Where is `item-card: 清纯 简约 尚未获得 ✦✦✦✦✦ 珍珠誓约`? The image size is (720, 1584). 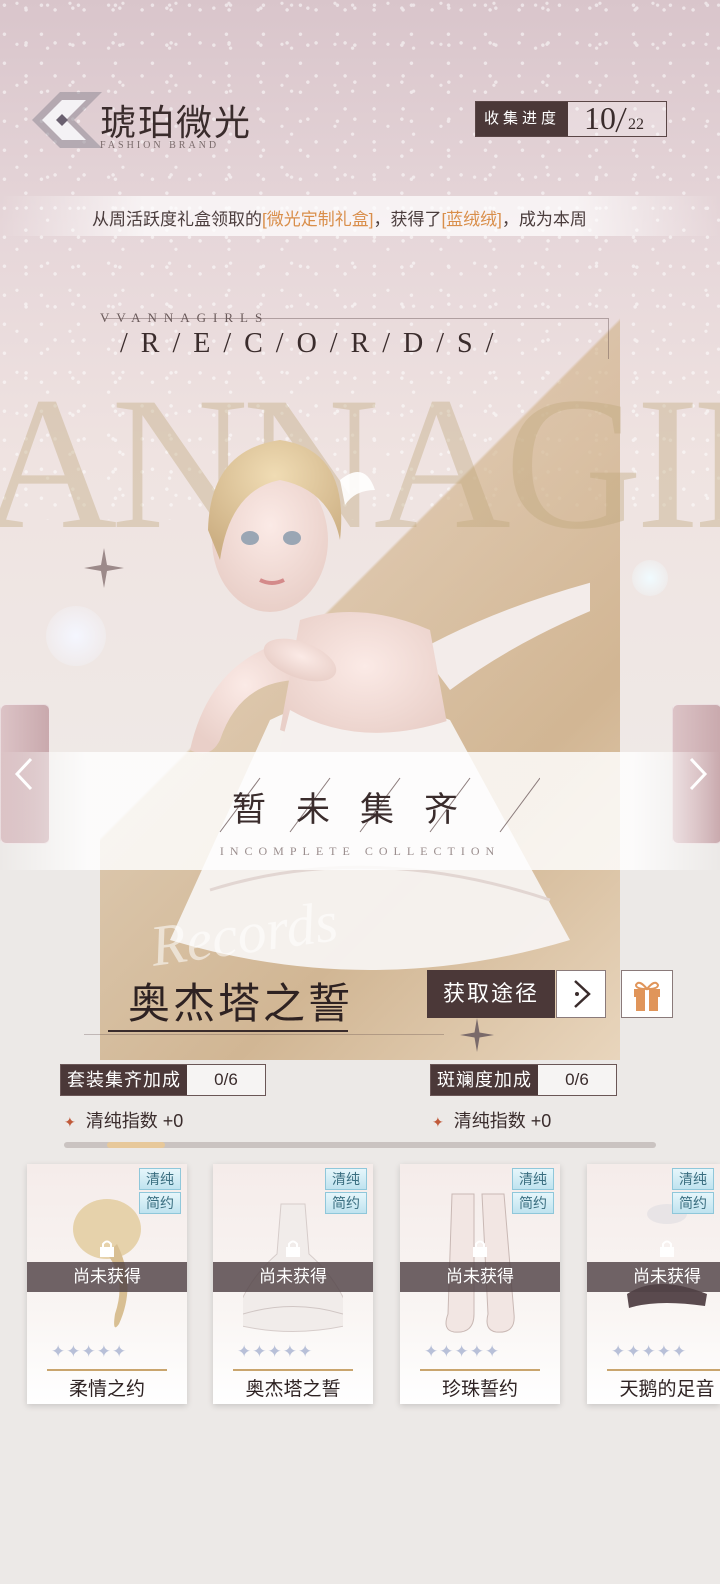
item-card: 清纯 简约 尚未获得 ✦✦✦✦✦ 珍珠誓约 is located at coordinates (480, 1284).